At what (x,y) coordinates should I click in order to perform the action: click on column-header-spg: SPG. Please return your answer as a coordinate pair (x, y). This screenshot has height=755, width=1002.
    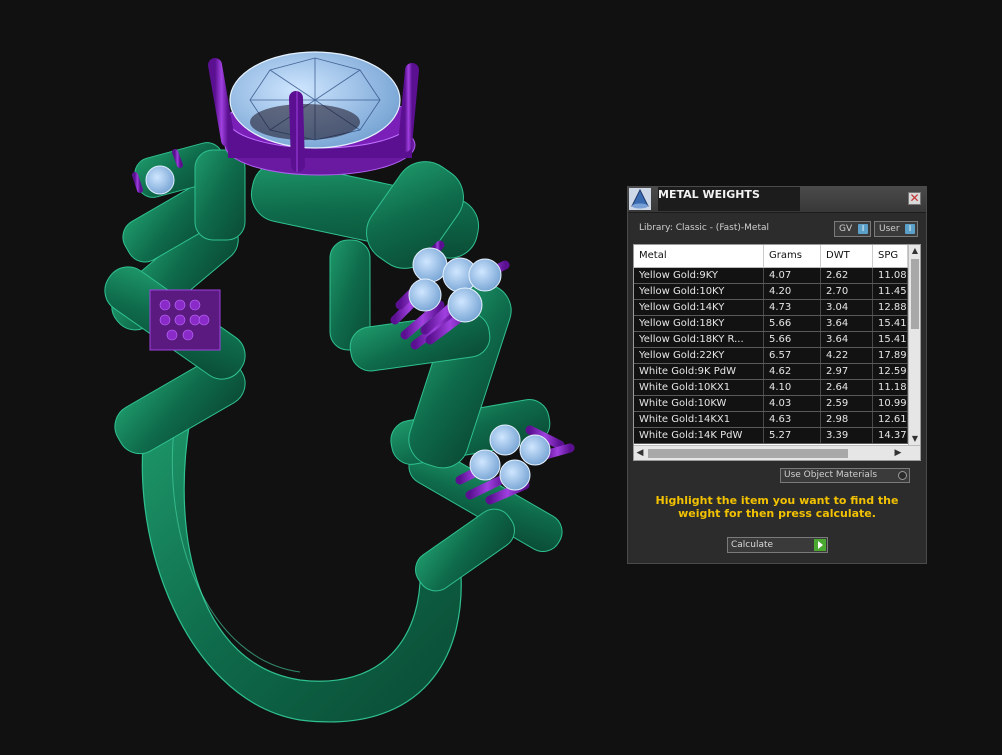
    Looking at the image, I should click on (890, 256).